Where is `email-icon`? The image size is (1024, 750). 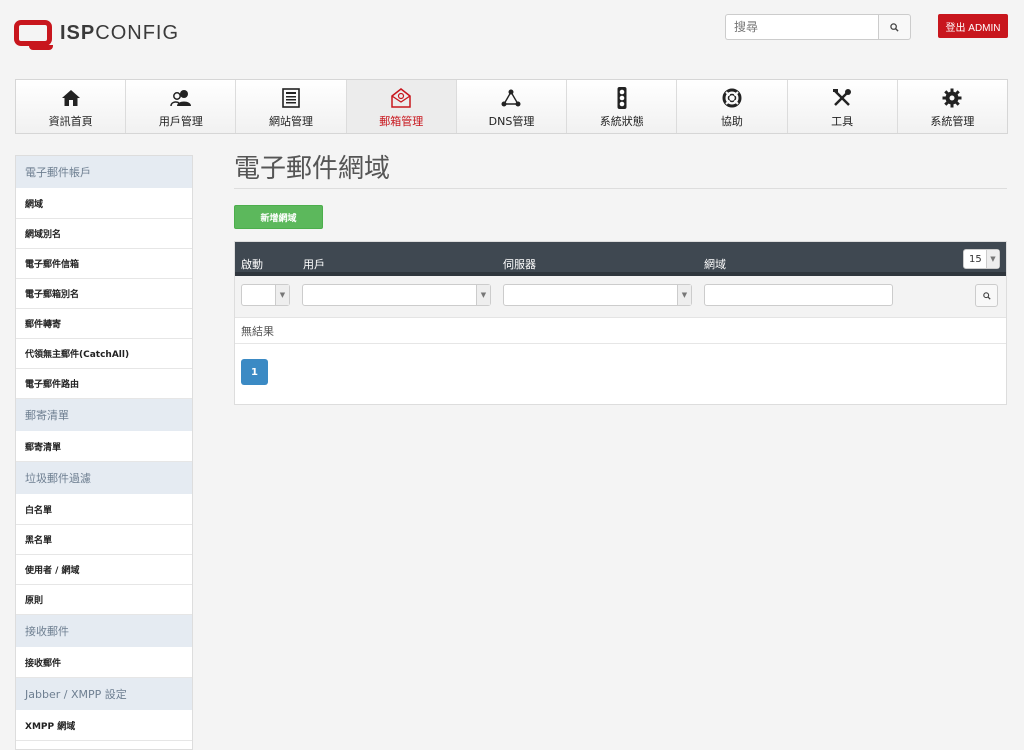 email-icon is located at coordinates (401, 98).